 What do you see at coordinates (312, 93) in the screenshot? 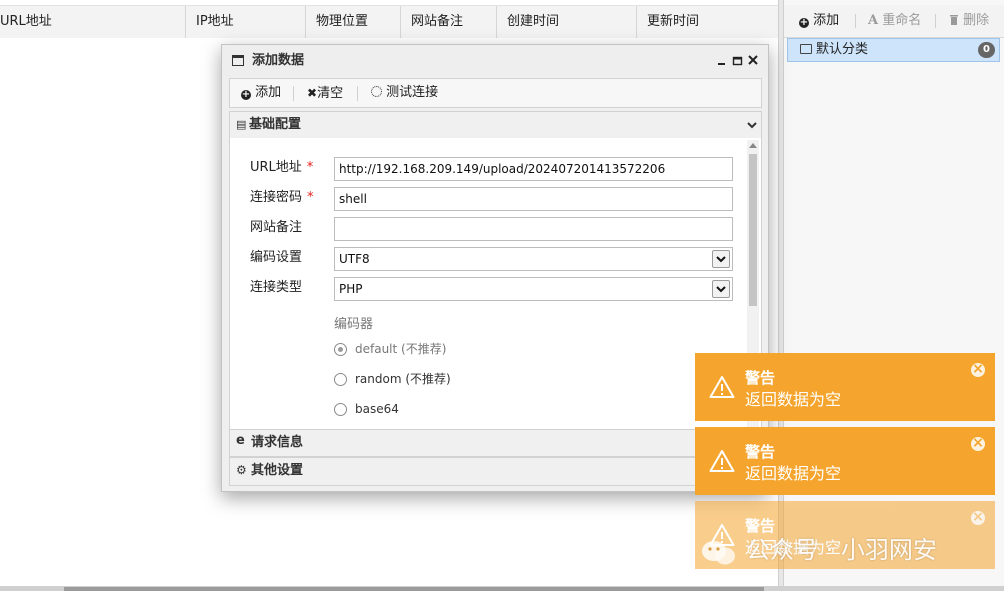
I see `x-icon: ✖` at bounding box center [312, 93].